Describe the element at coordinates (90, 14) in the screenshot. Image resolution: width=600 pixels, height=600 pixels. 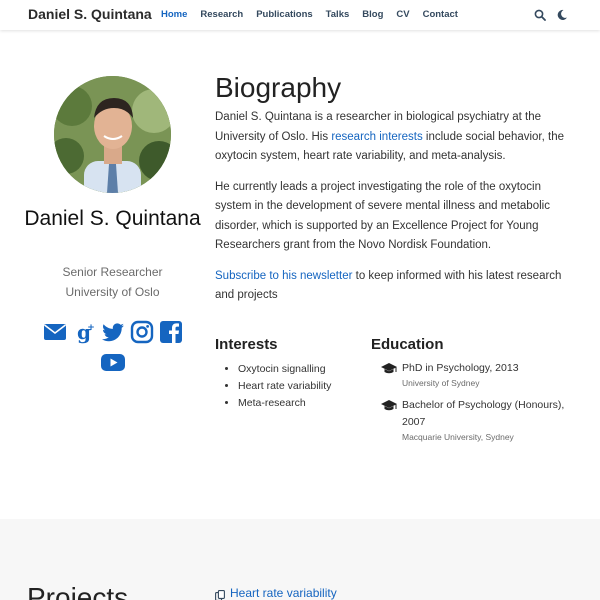
I see `site-brand: Daniel S. Quintana` at that location.